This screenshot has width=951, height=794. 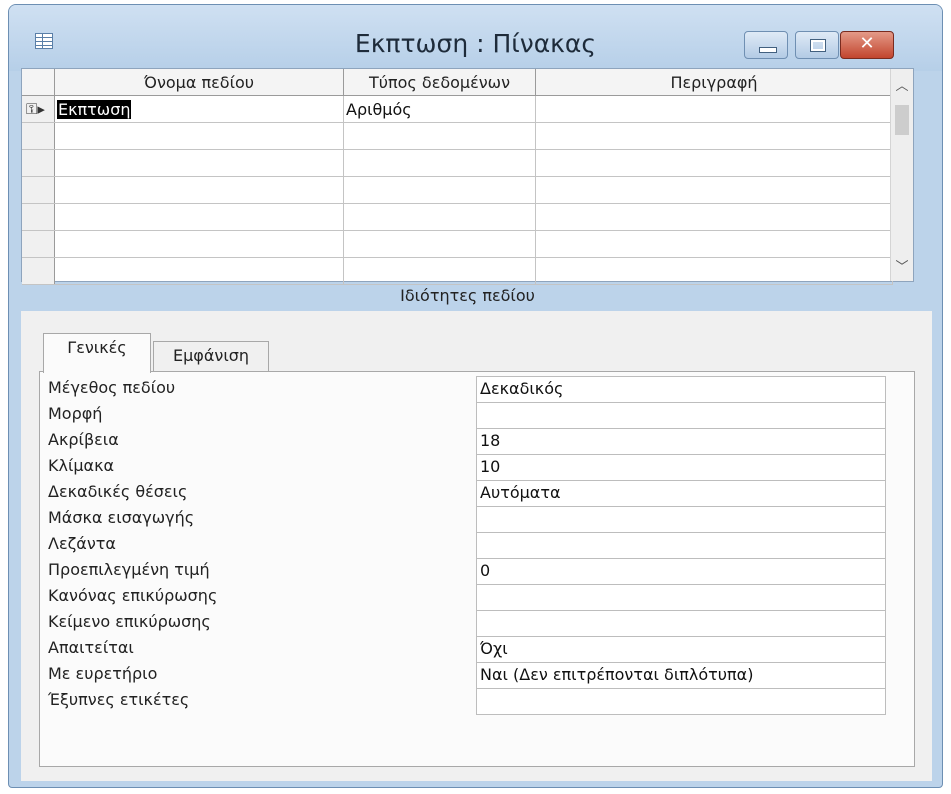 I want to click on property-label: Κλίμακα, so click(x=81, y=465).